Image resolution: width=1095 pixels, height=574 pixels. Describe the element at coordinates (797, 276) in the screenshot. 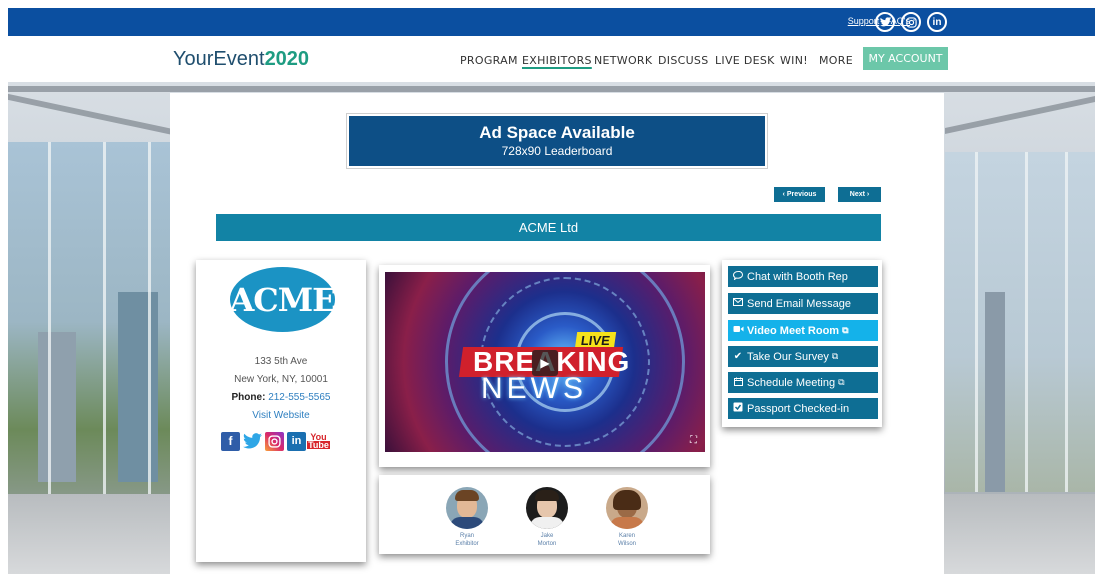

I see `action-label: Chat with Booth Rep` at that location.